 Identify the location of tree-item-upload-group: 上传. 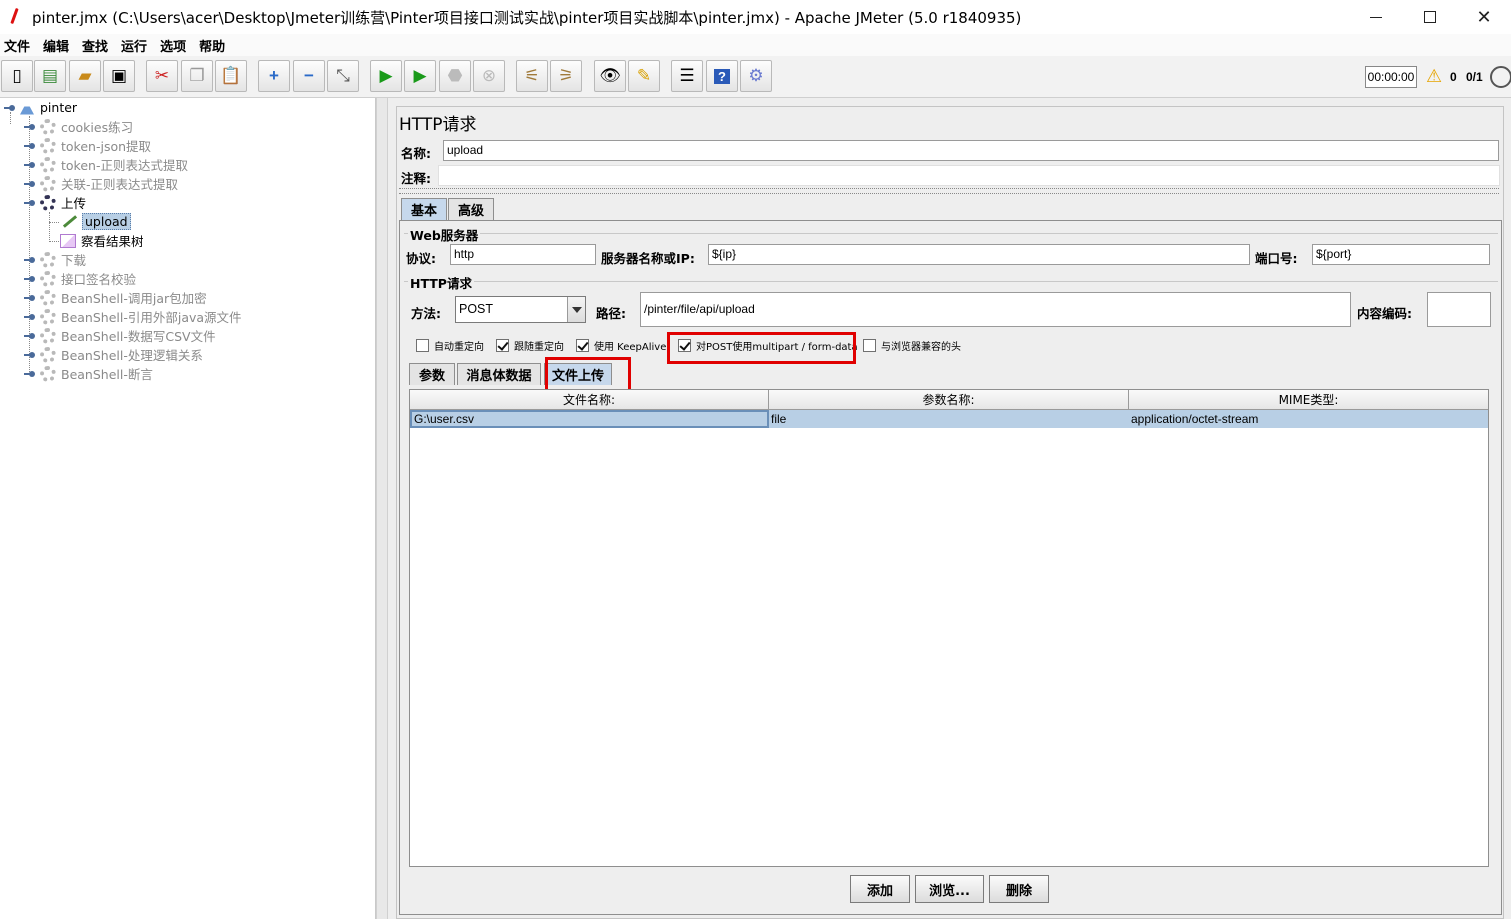
(55, 202).